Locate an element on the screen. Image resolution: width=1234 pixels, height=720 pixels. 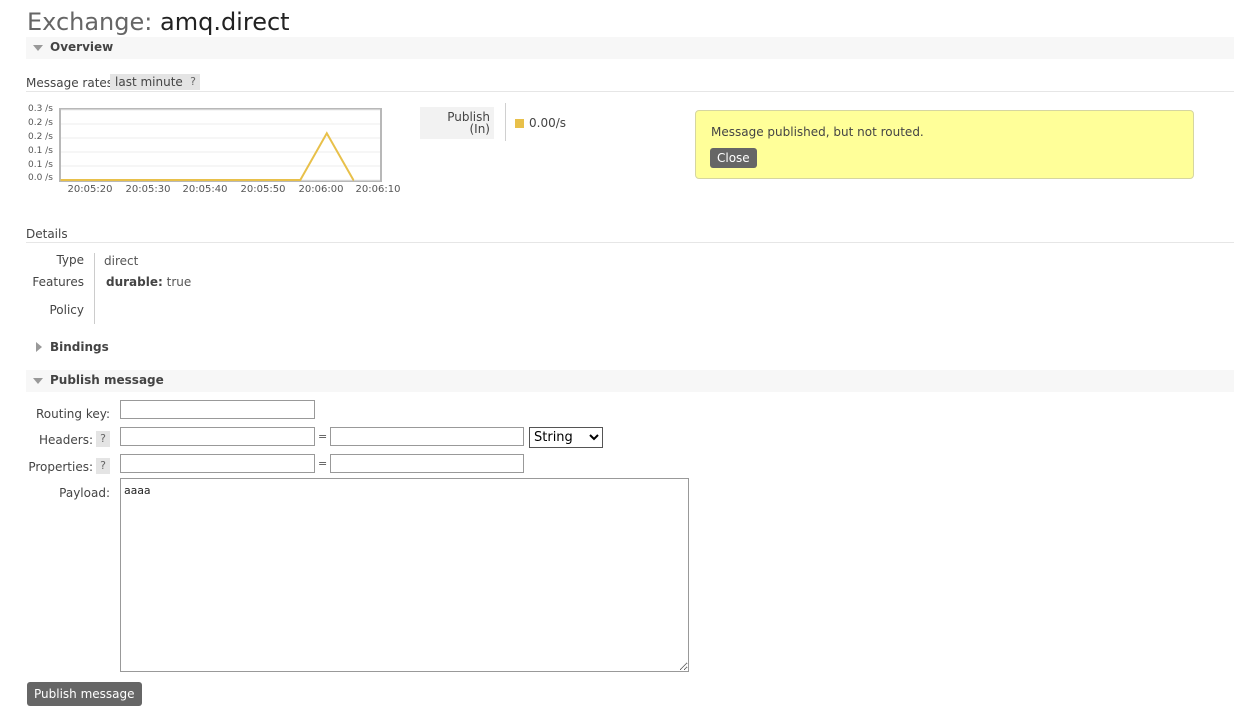
x-tick-label: 20:06:00 is located at coordinates (321, 189).